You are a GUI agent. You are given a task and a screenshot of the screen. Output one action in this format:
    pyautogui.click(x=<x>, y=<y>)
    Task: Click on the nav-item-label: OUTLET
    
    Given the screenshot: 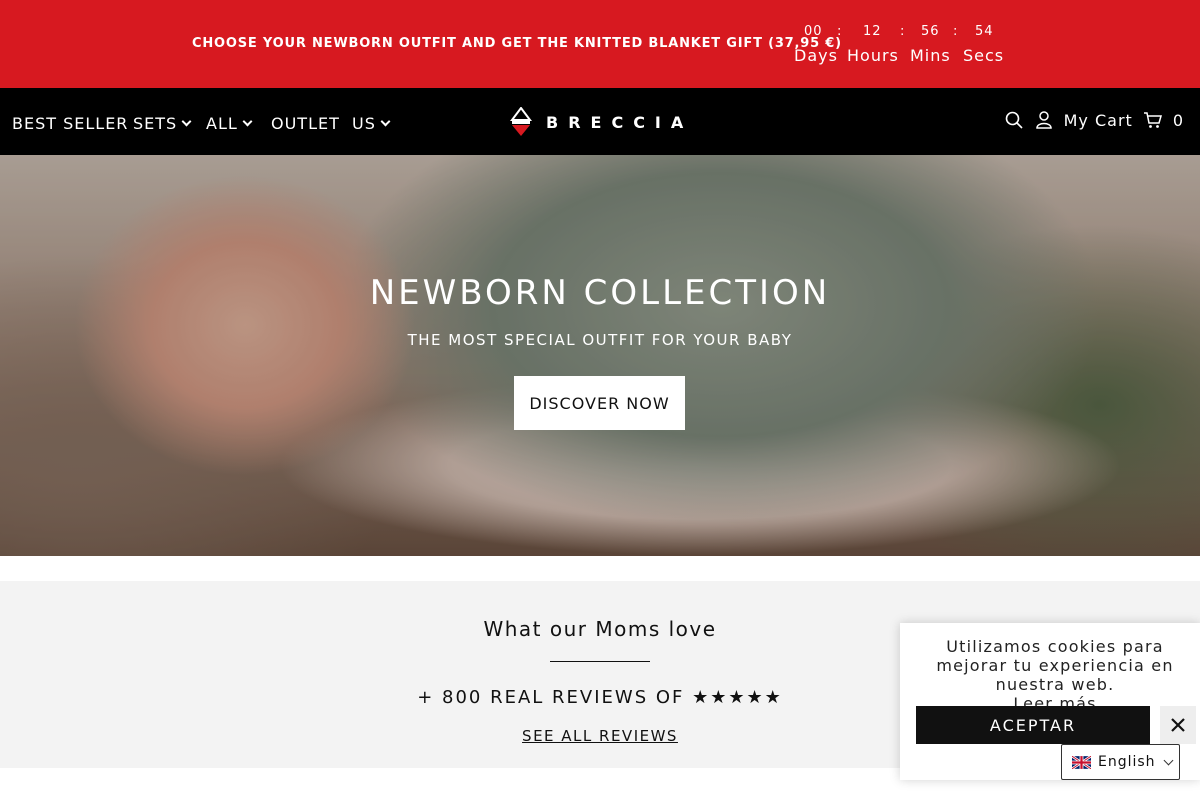 What is the action you would take?
    pyautogui.click(x=305, y=123)
    